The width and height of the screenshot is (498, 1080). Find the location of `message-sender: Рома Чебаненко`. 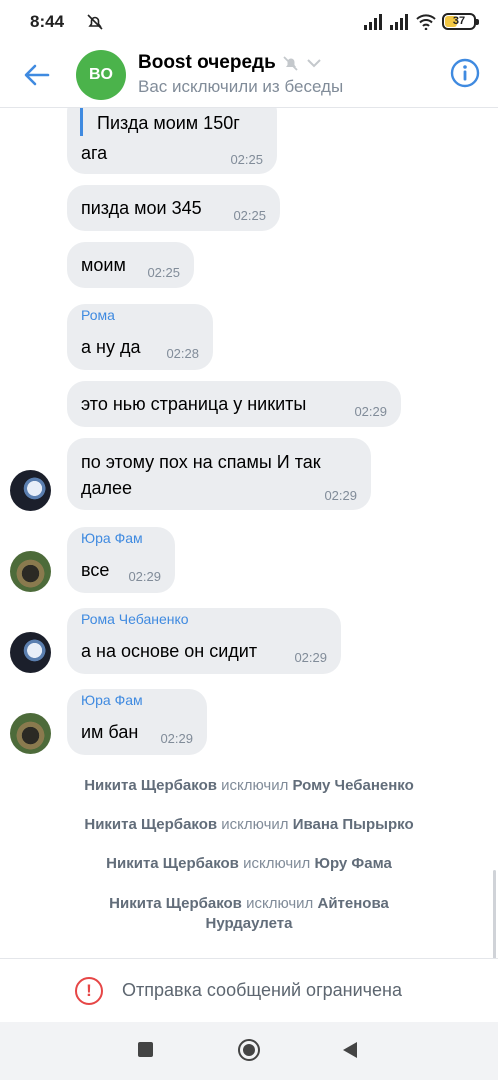

message-sender: Рома Чебаненко is located at coordinates (135, 619).